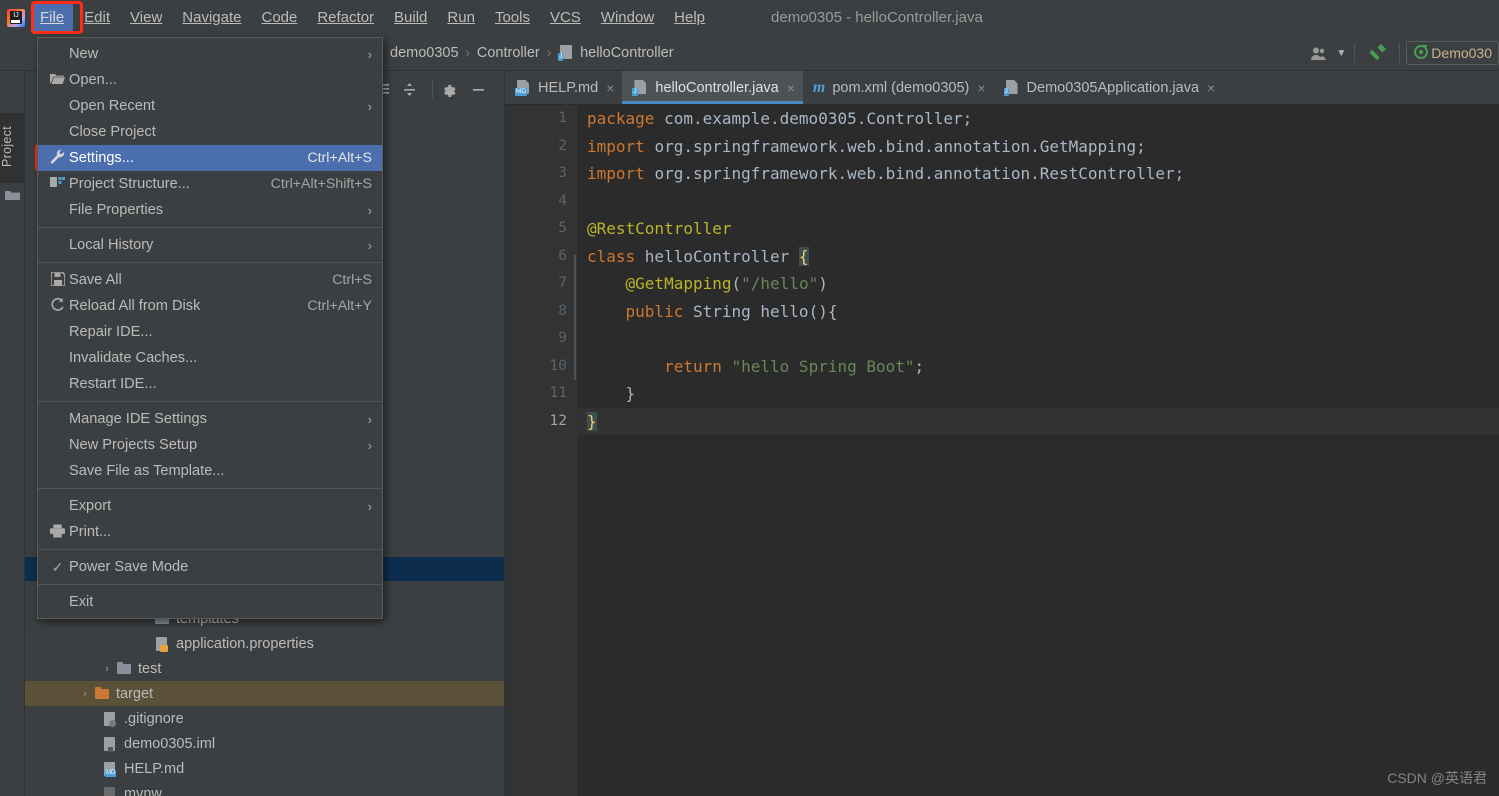 The height and width of the screenshot is (796, 1499). Describe the element at coordinates (512, 18) in the screenshot. I see `menu-tools: Tools` at that location.